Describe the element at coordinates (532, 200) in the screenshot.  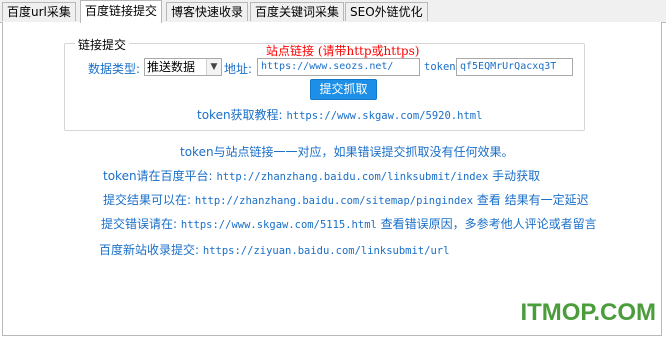
I see `info-line-3-suffix: 查看 结果有一定延迟` at that location.